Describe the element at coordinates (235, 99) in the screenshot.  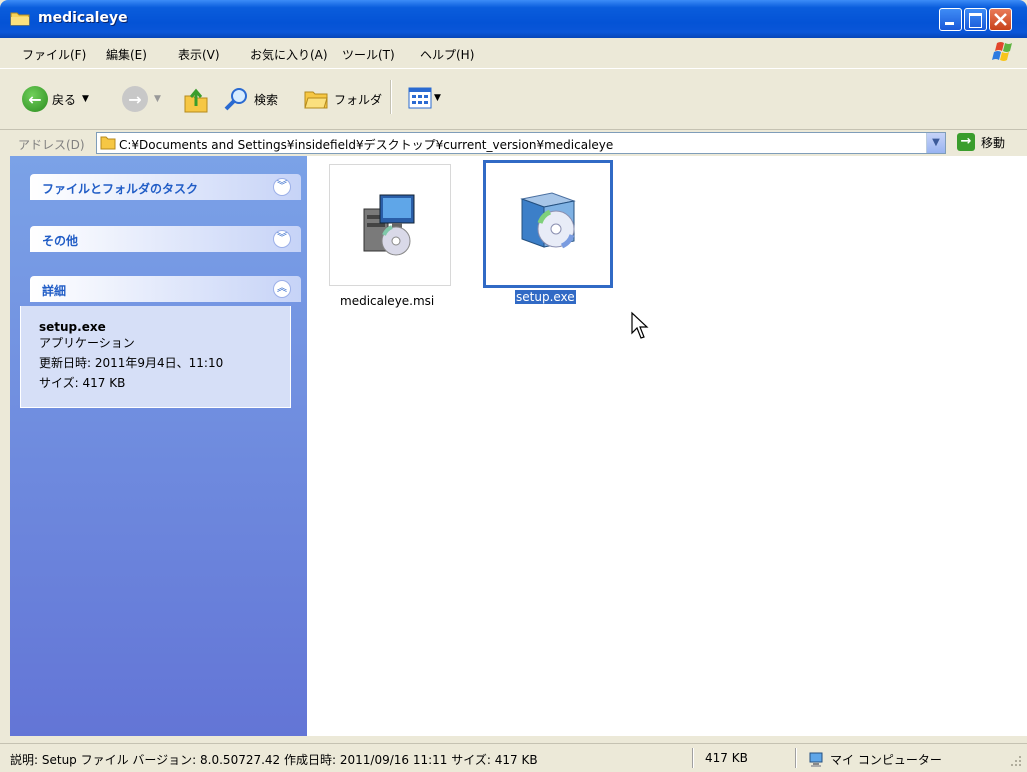
I see `search-icon` at that location.